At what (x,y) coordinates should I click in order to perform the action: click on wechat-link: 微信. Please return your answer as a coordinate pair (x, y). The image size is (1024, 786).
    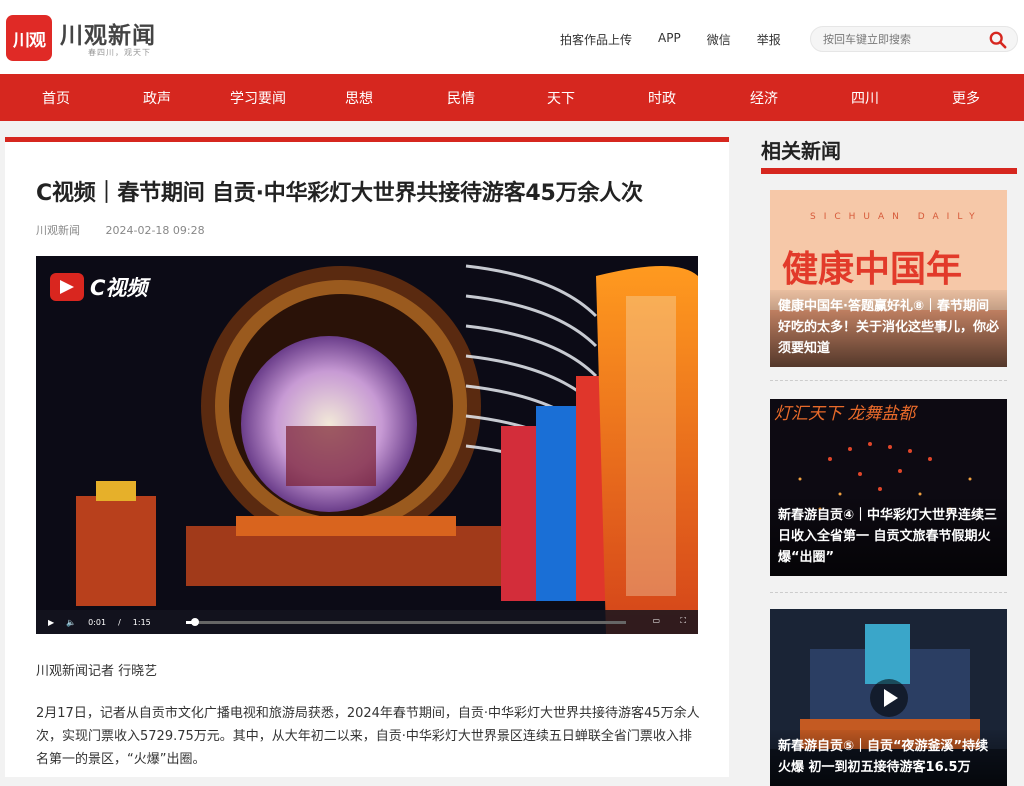
    Looking at the image, I should click on (719, 39).